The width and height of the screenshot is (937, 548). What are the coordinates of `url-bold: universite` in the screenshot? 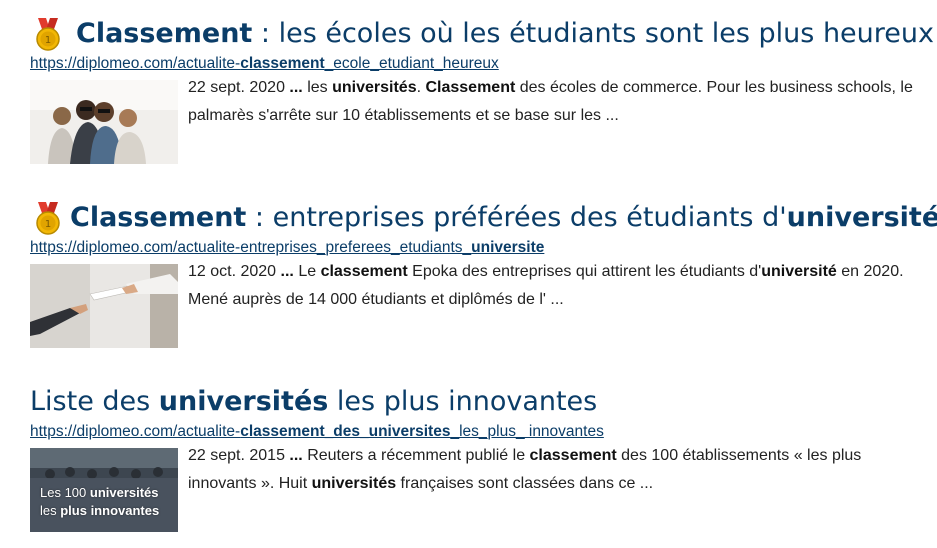 It's located at (508, 247).